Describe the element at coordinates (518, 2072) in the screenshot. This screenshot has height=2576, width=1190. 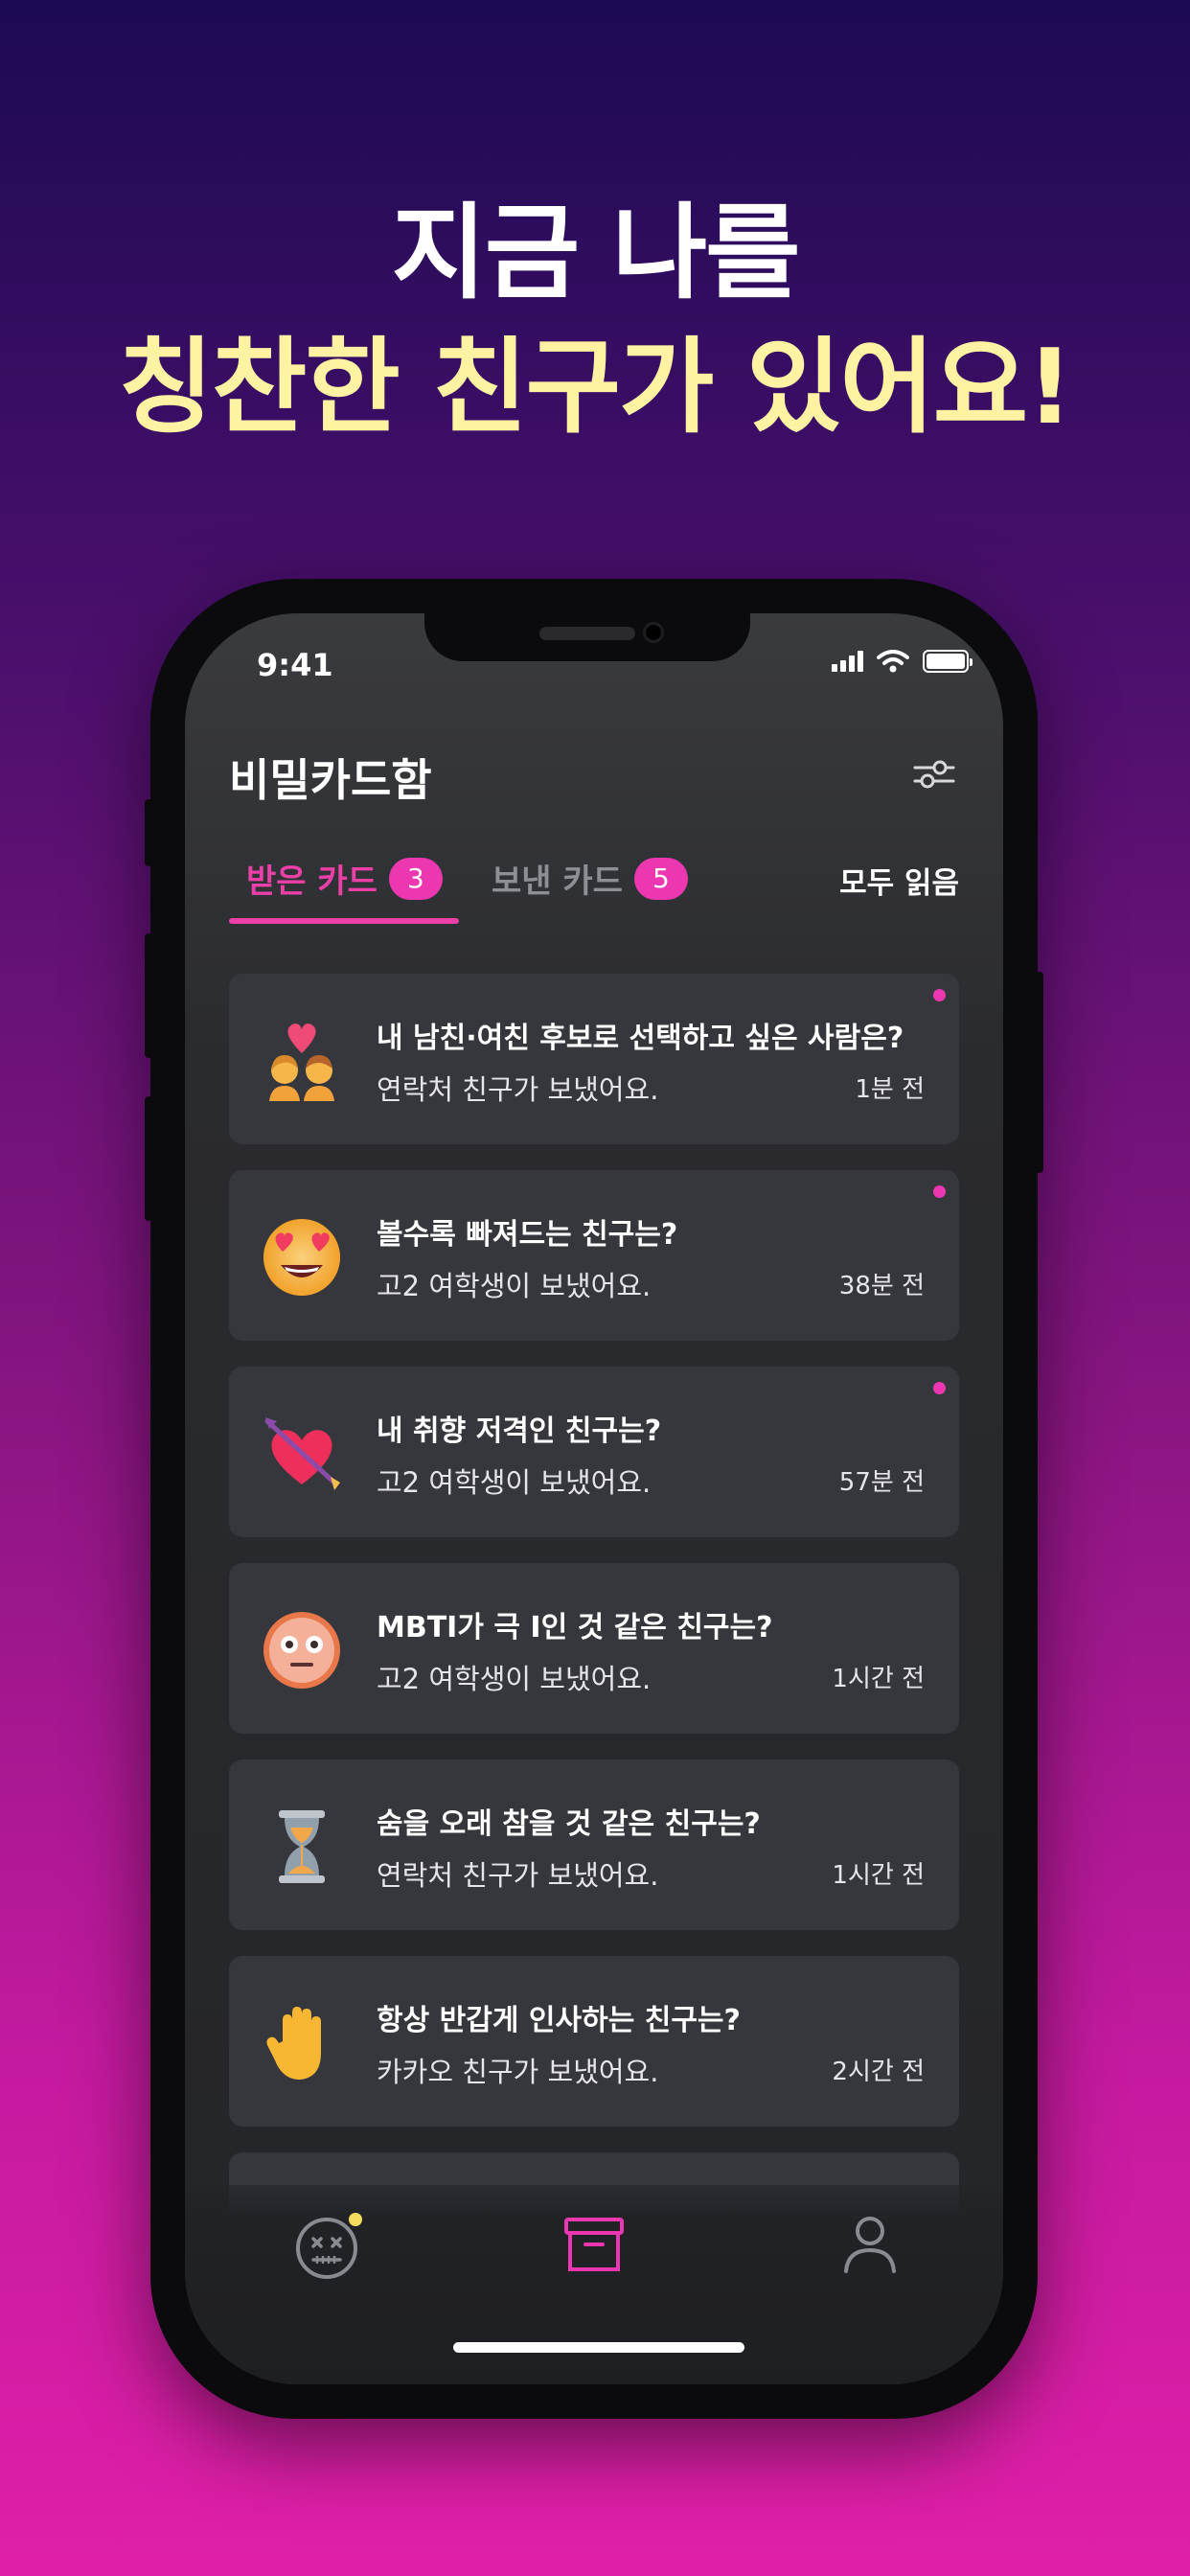
I see `card-sender: 카카오 친구가 보냈어요.` at that location.